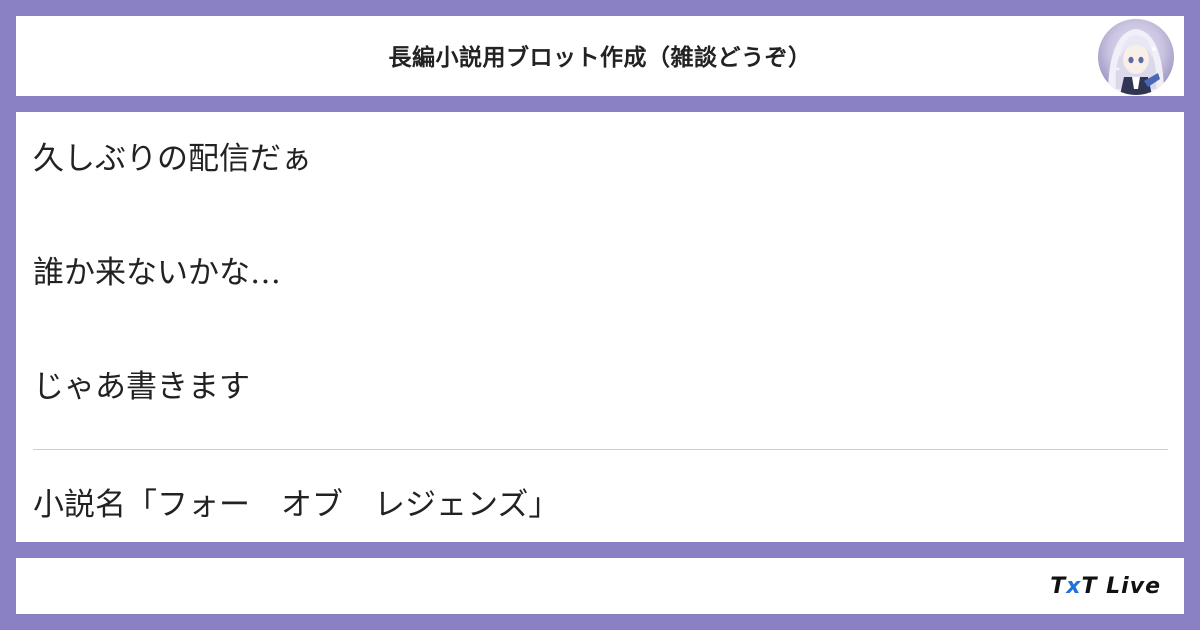  What do you see at coordinates (1058, 586) in the screenshot?
I see `brand-prefix: T` at bounding box center [1058, 586].